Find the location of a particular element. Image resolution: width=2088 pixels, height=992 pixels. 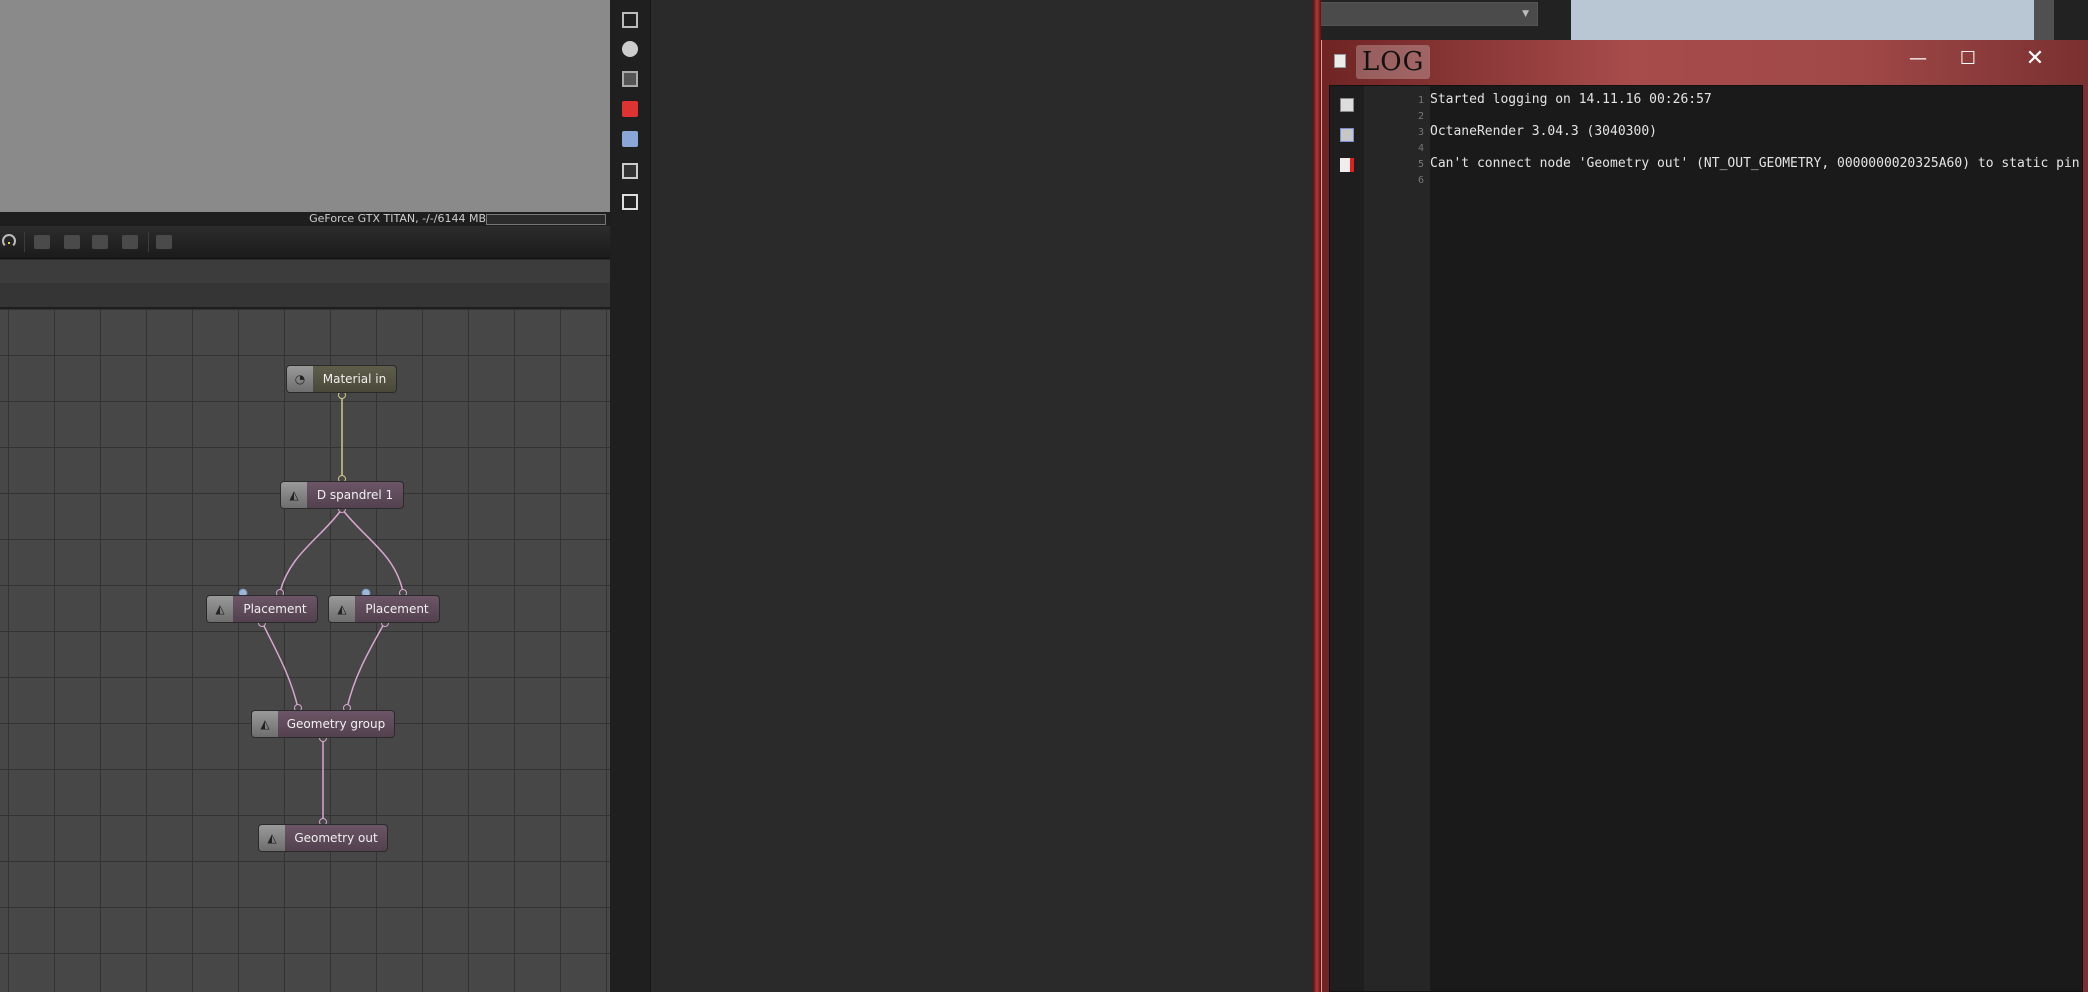

clear-log-icon is located at coordinates (1347, 165).